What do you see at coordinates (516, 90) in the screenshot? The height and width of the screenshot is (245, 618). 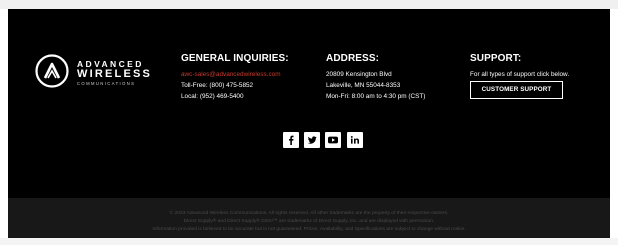 I see `customer-support-button: CUSTOMER SUPPORT` at bounding box center [516, 90].